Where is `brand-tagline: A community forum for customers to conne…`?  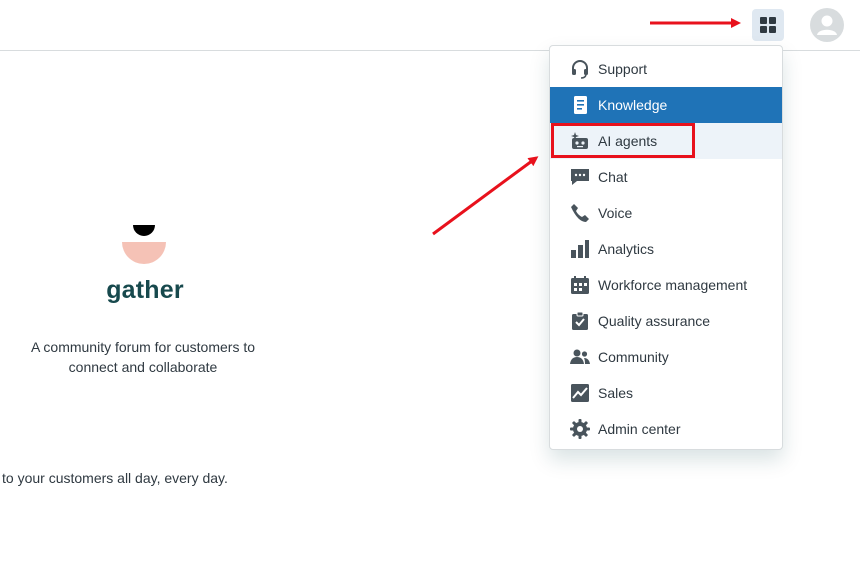 brand-tagline: A community forum for customers to conne… is located at coordinates (143, 357).